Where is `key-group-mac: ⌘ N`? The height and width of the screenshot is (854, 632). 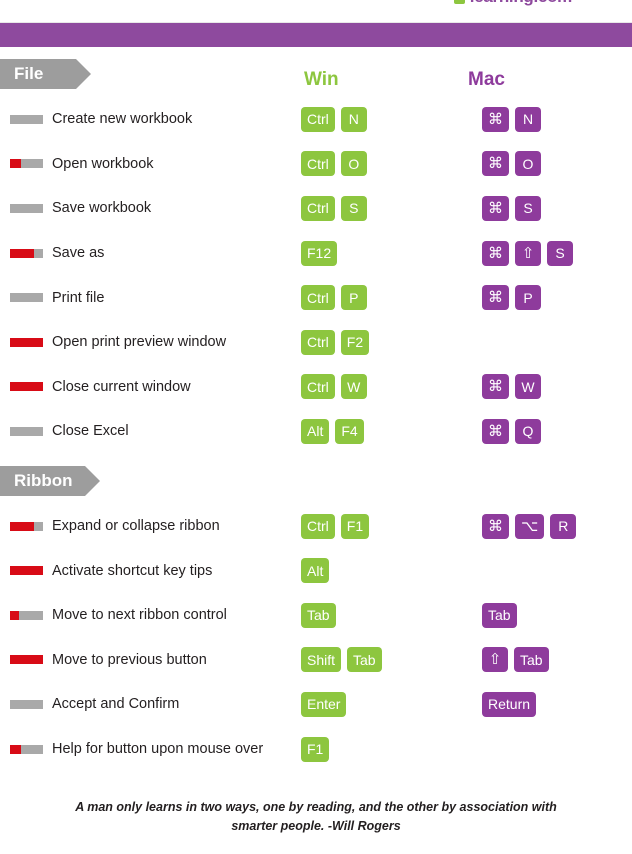 key-group-mac: ⌘ N is located at coordinates (511, 119).